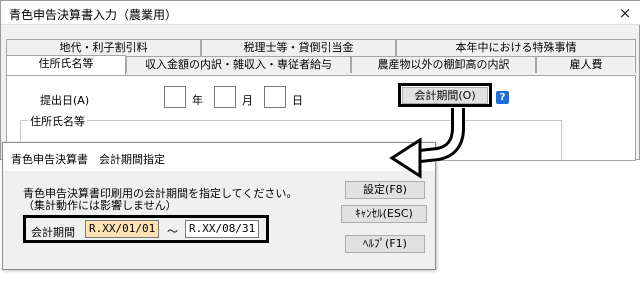 Image resolution: width=640 pixels, height=288 pixels. I want to click on set-button: 設定(F8), so click(385, 190).